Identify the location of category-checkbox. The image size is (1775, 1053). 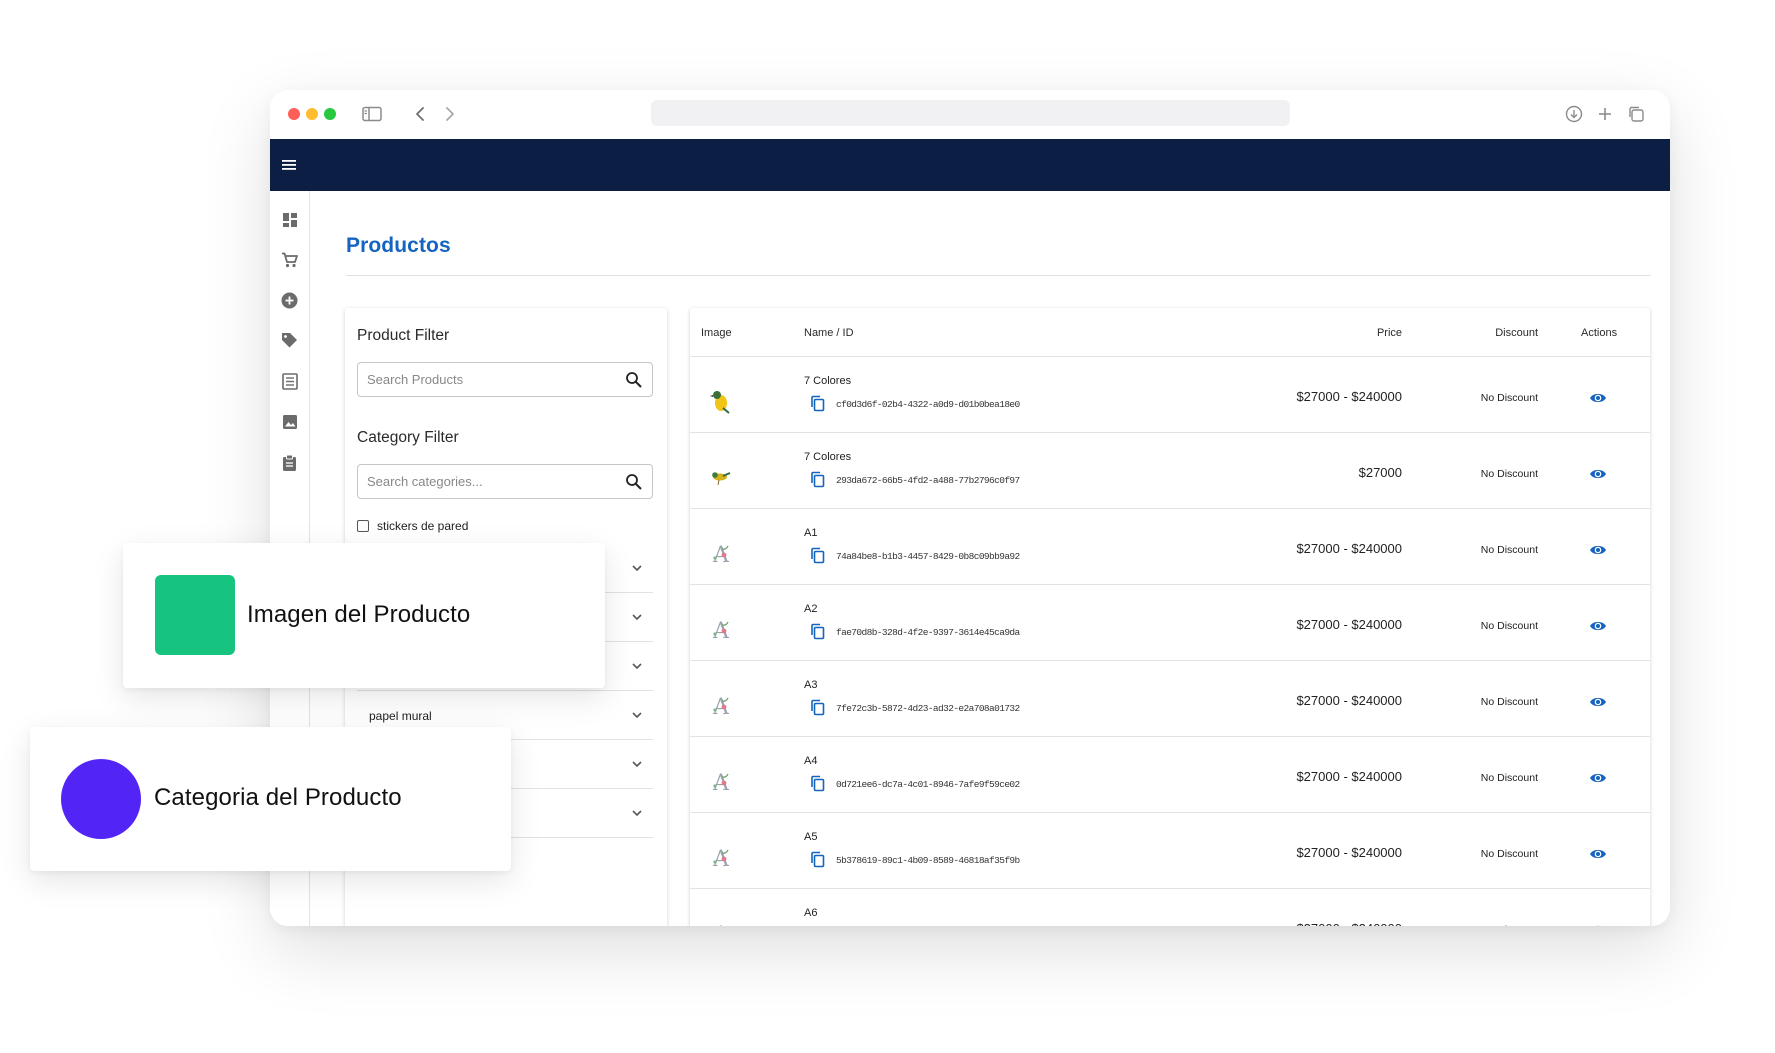
(363, 526).